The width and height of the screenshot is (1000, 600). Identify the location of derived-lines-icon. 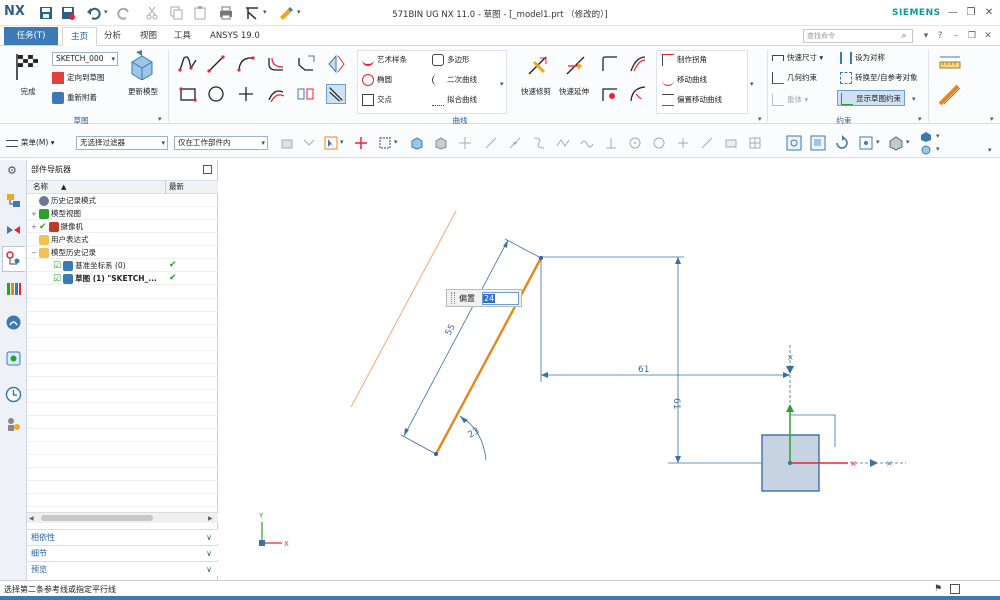
(336, 94).